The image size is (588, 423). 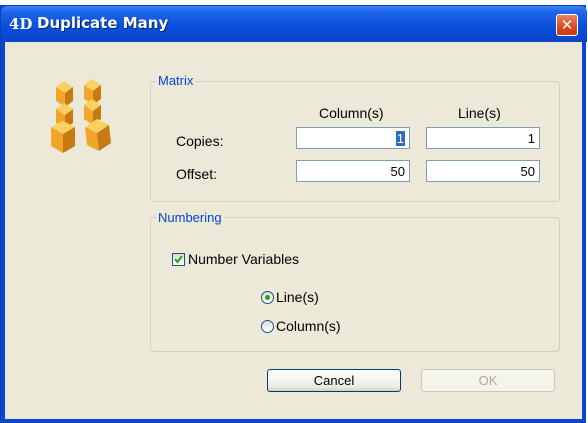 I want to click on cancel-button: Cancel, so click(x=334, y=380).